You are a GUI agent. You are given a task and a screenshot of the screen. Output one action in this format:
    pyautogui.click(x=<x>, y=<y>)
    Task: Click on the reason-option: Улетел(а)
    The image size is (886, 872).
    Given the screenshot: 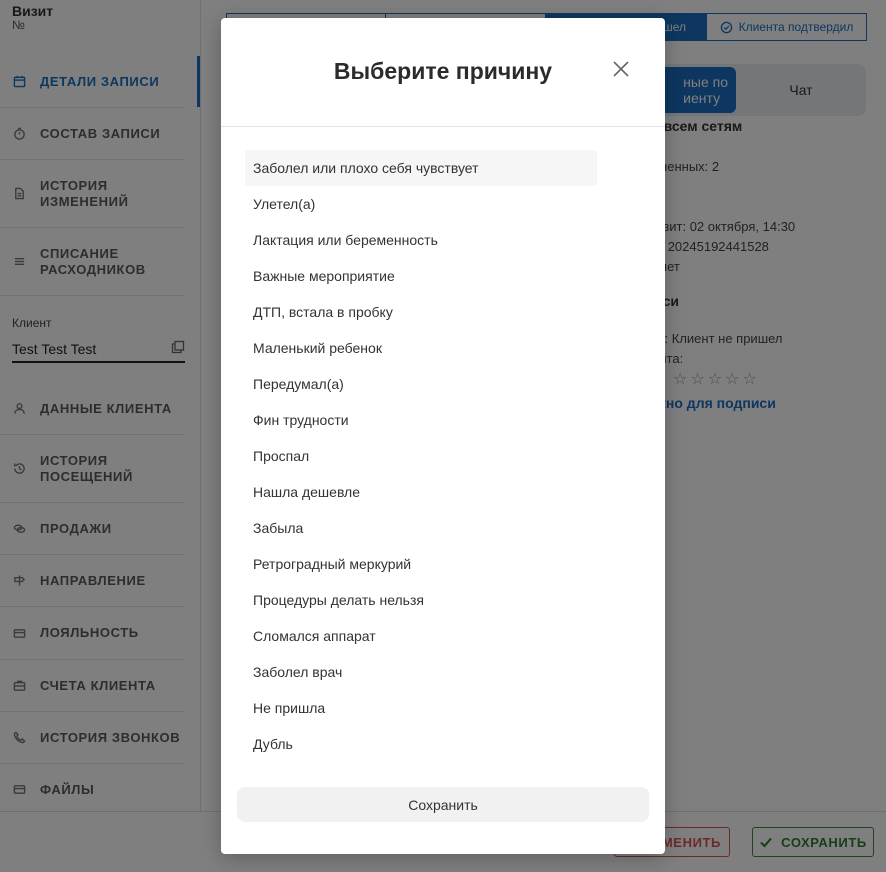 What is the action you would take?
    pyautogui.click(x=421, y=204)
    